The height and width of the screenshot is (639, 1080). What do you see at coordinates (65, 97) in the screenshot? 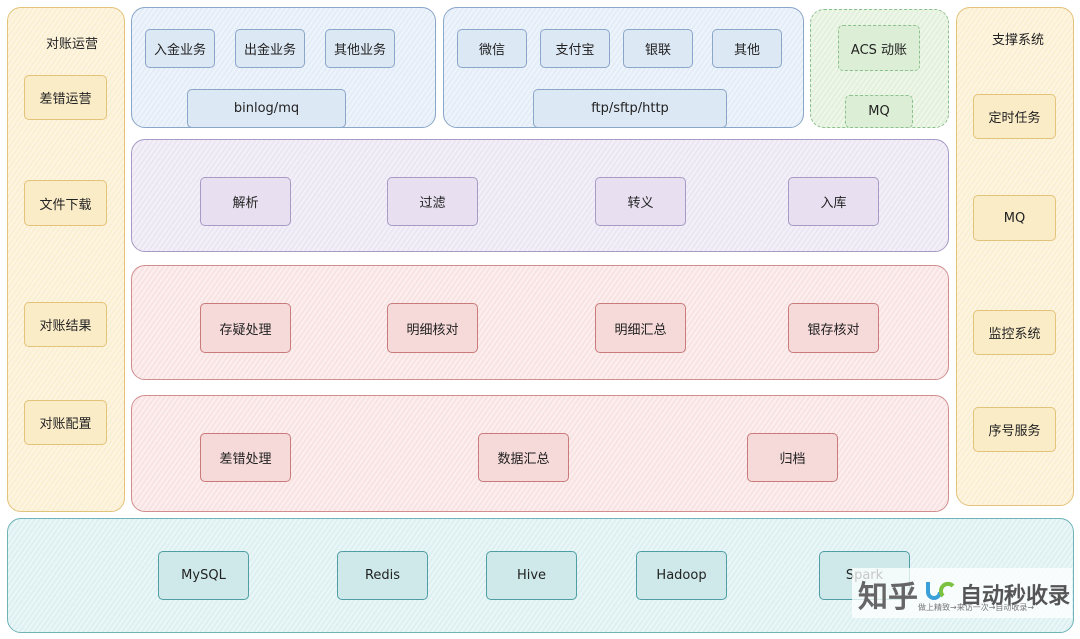
I see `left-item-error-ops: 差错运营` at bounding box center [65, 97].